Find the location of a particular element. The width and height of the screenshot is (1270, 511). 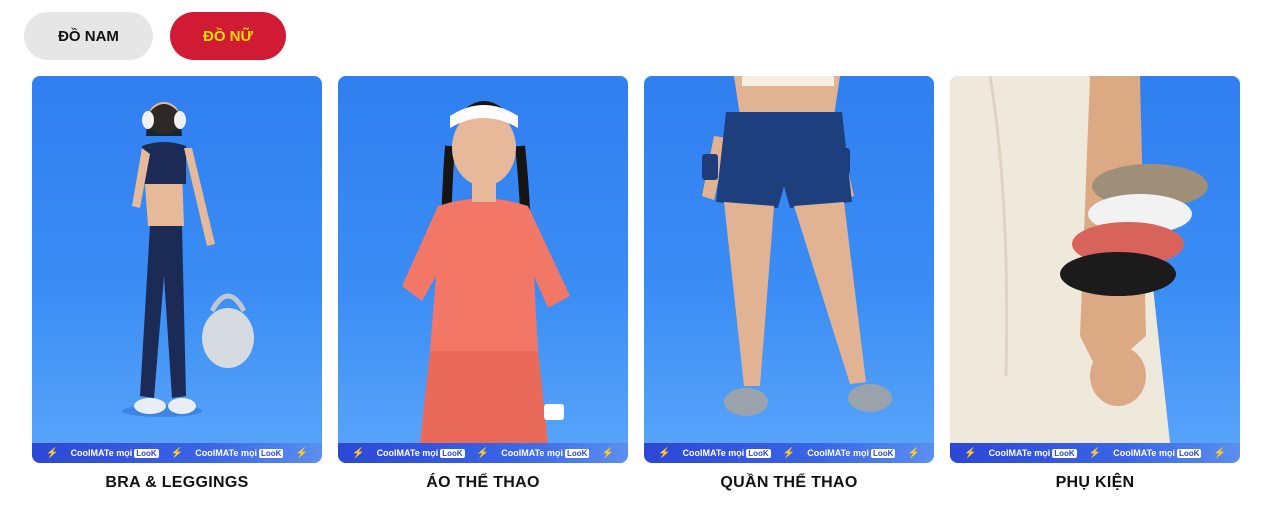

tab-women: ĐỒ NỮ is located at coordinates (228, 36).